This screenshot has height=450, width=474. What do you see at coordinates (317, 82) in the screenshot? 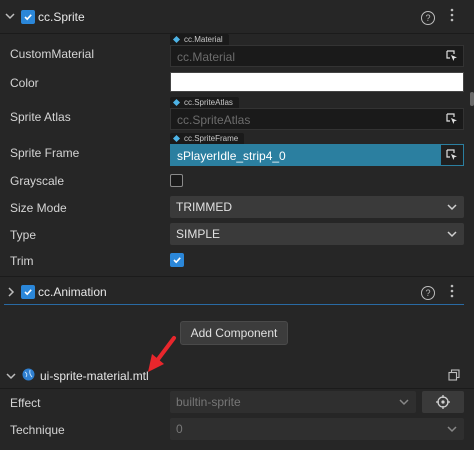
I see `color-swatch` at bounding box center [317, 82].